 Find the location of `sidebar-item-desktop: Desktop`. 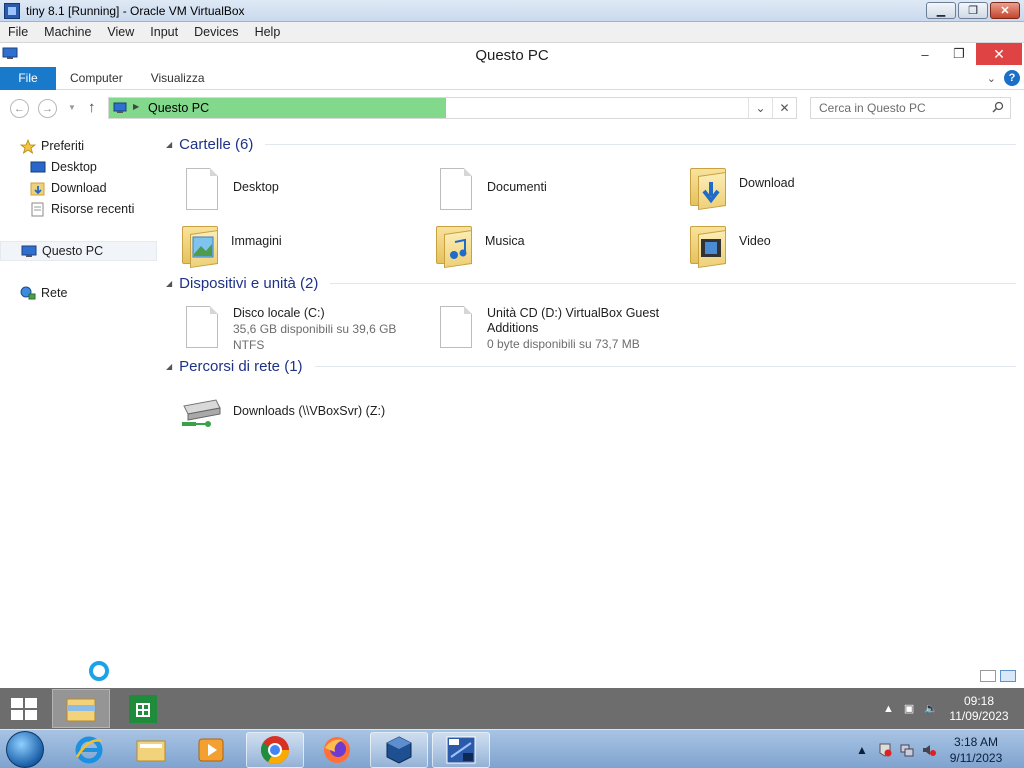

sidebar-item-desktop: Desktop is located at coordinates (63, 167).